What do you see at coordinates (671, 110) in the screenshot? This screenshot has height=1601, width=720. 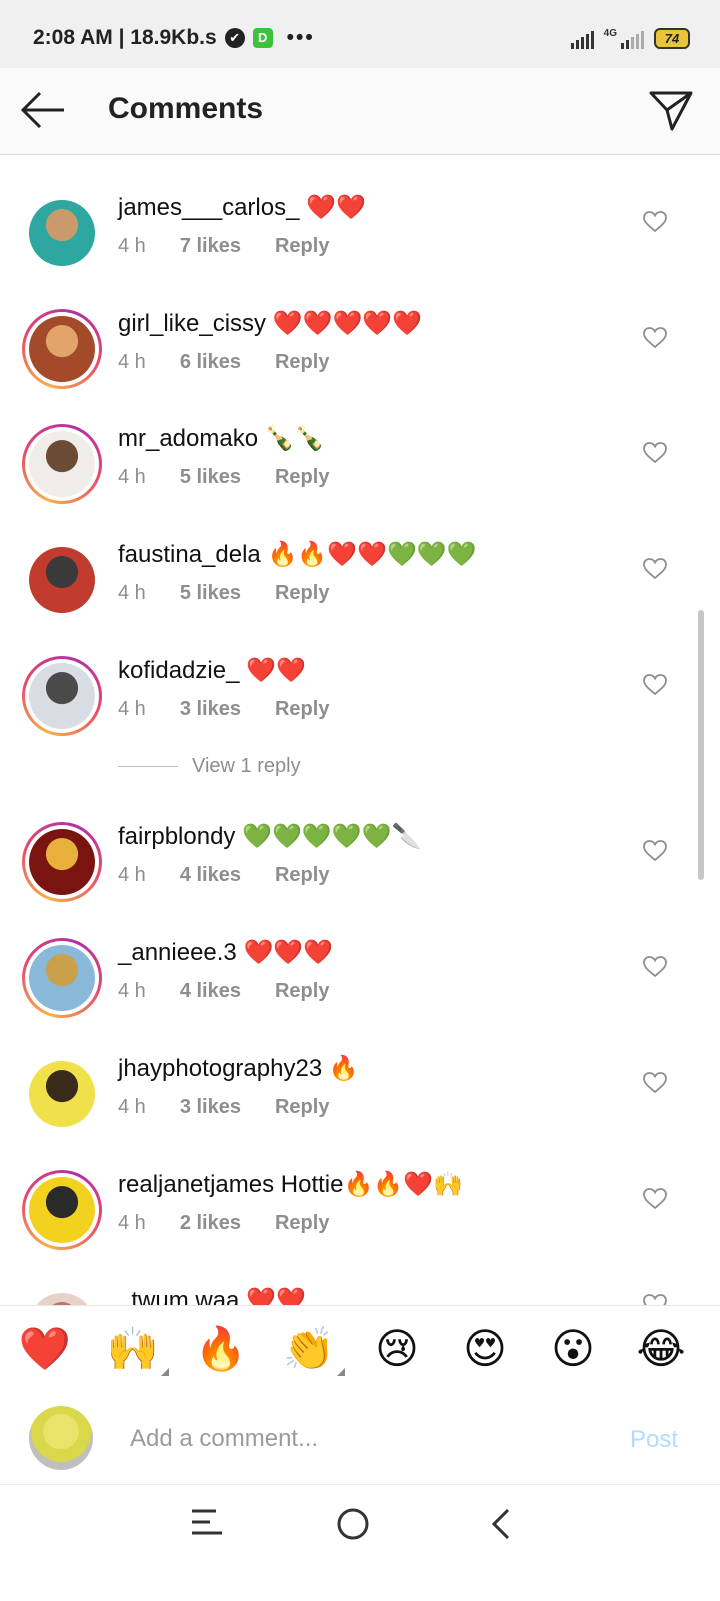 I see `direct-send-icon` at bounding box center [671, 110].